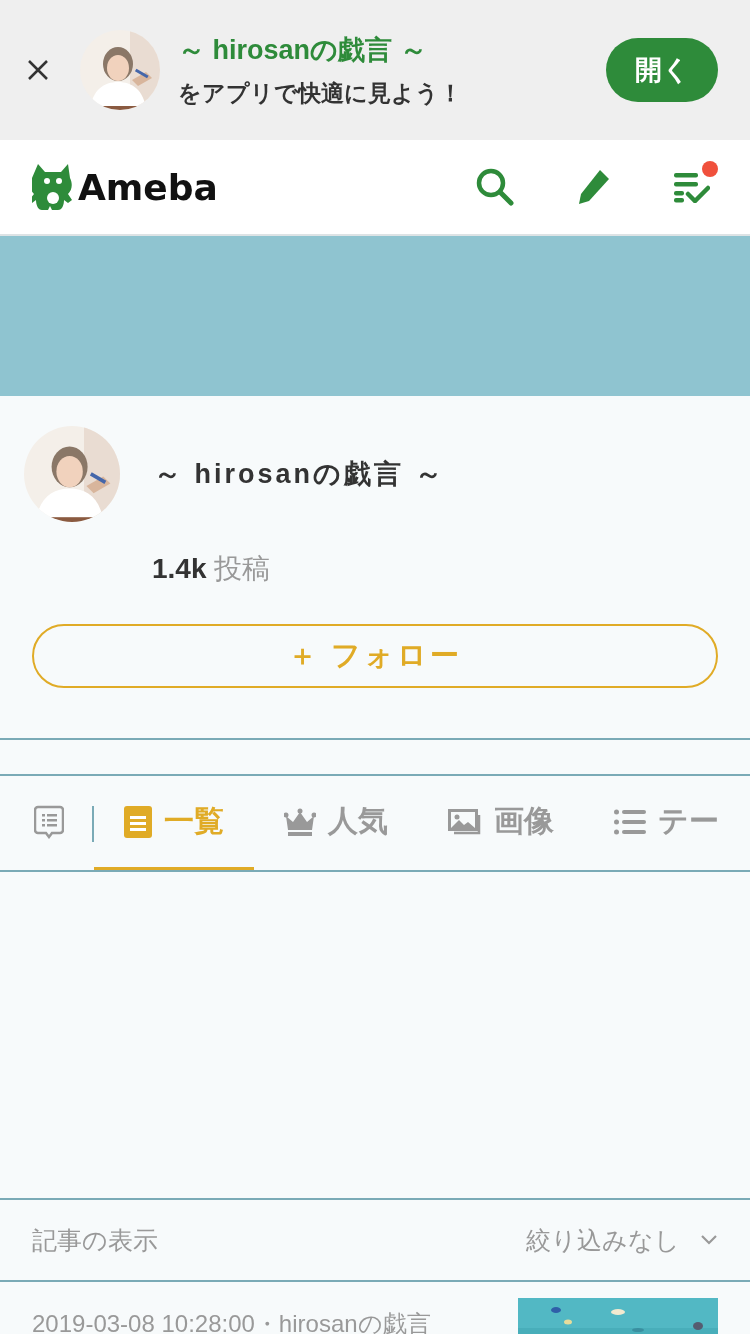 Image resolution: width=750 pixels, height=1334 pixels. What do you see at coordinates (320, 93) in the screenshot?
I see `app-promo-text: をアプリで快適に見よう！` at bounding box center [320, 93].